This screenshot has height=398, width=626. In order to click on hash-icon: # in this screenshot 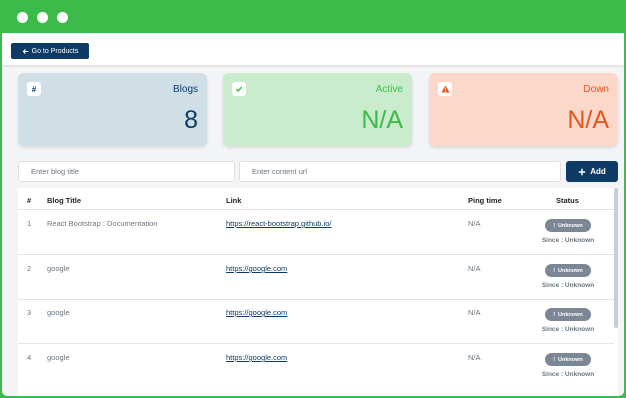, I will do `click(34, 89)`.